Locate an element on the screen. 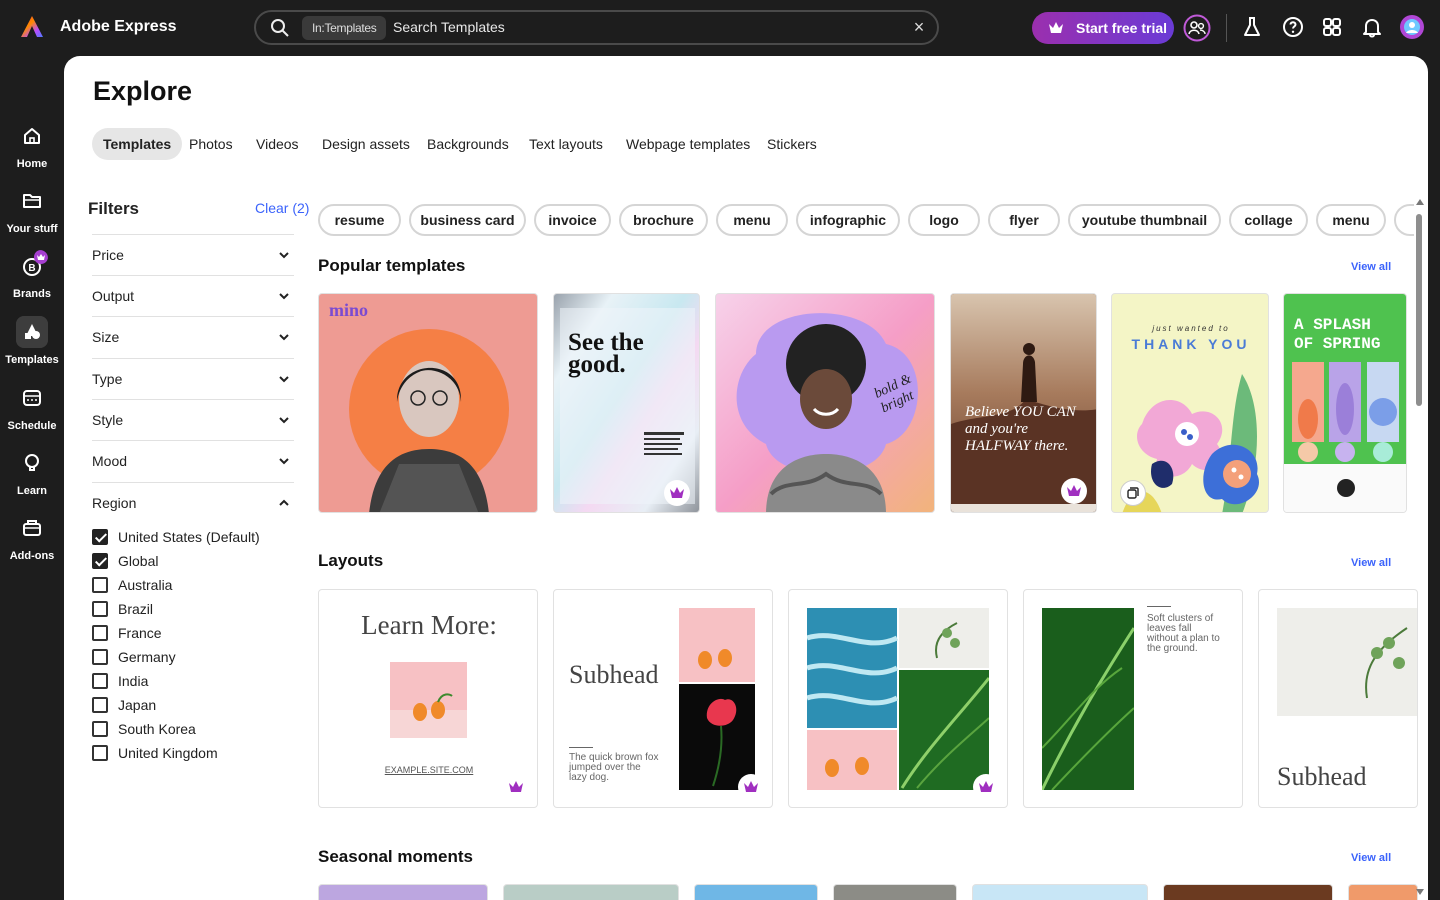  region-checkbox: France is located at coordinates (127, 633).